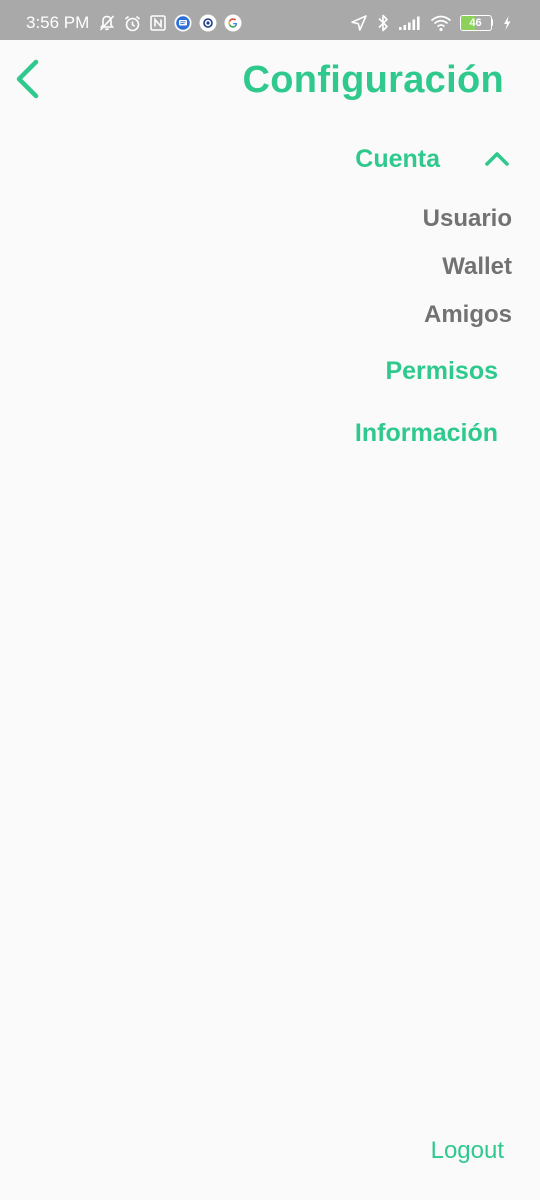 This screenshot has height=1200, width=540. I want to click on account-section-label: Cuenta, so click(397, 158).